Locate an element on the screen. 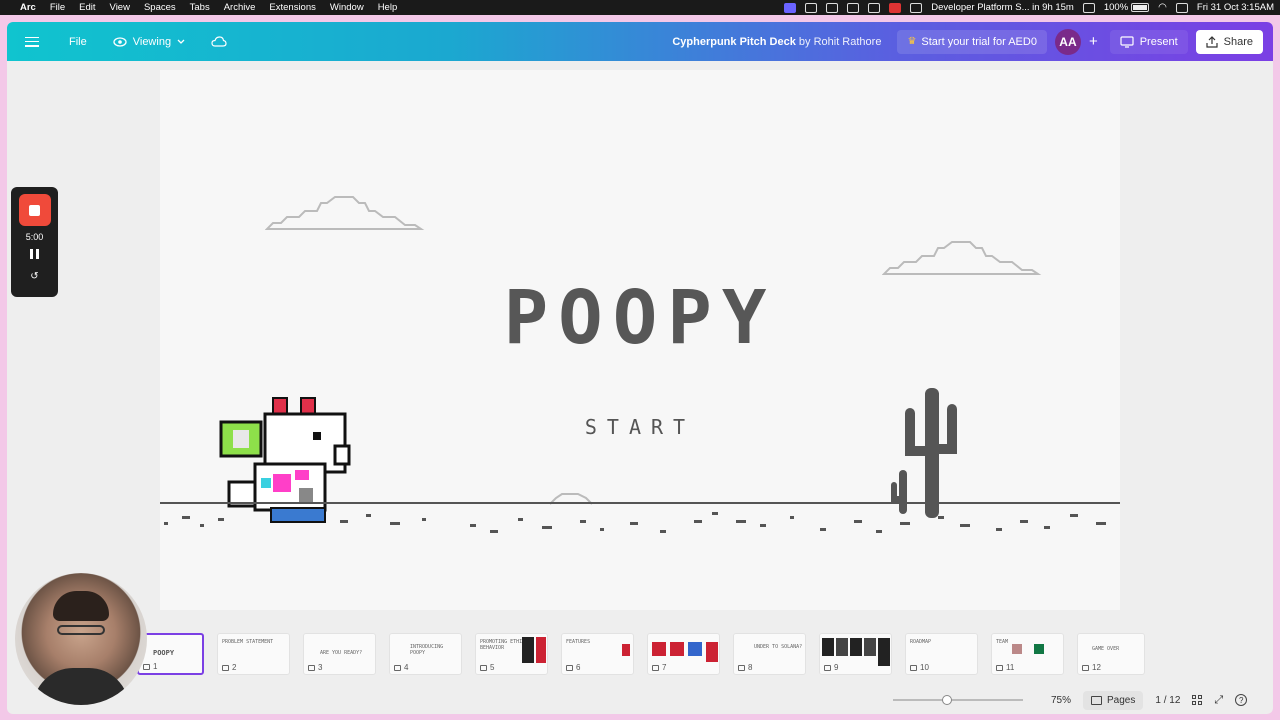  menu-app-name: Arc is located at coordinates (28, 7).